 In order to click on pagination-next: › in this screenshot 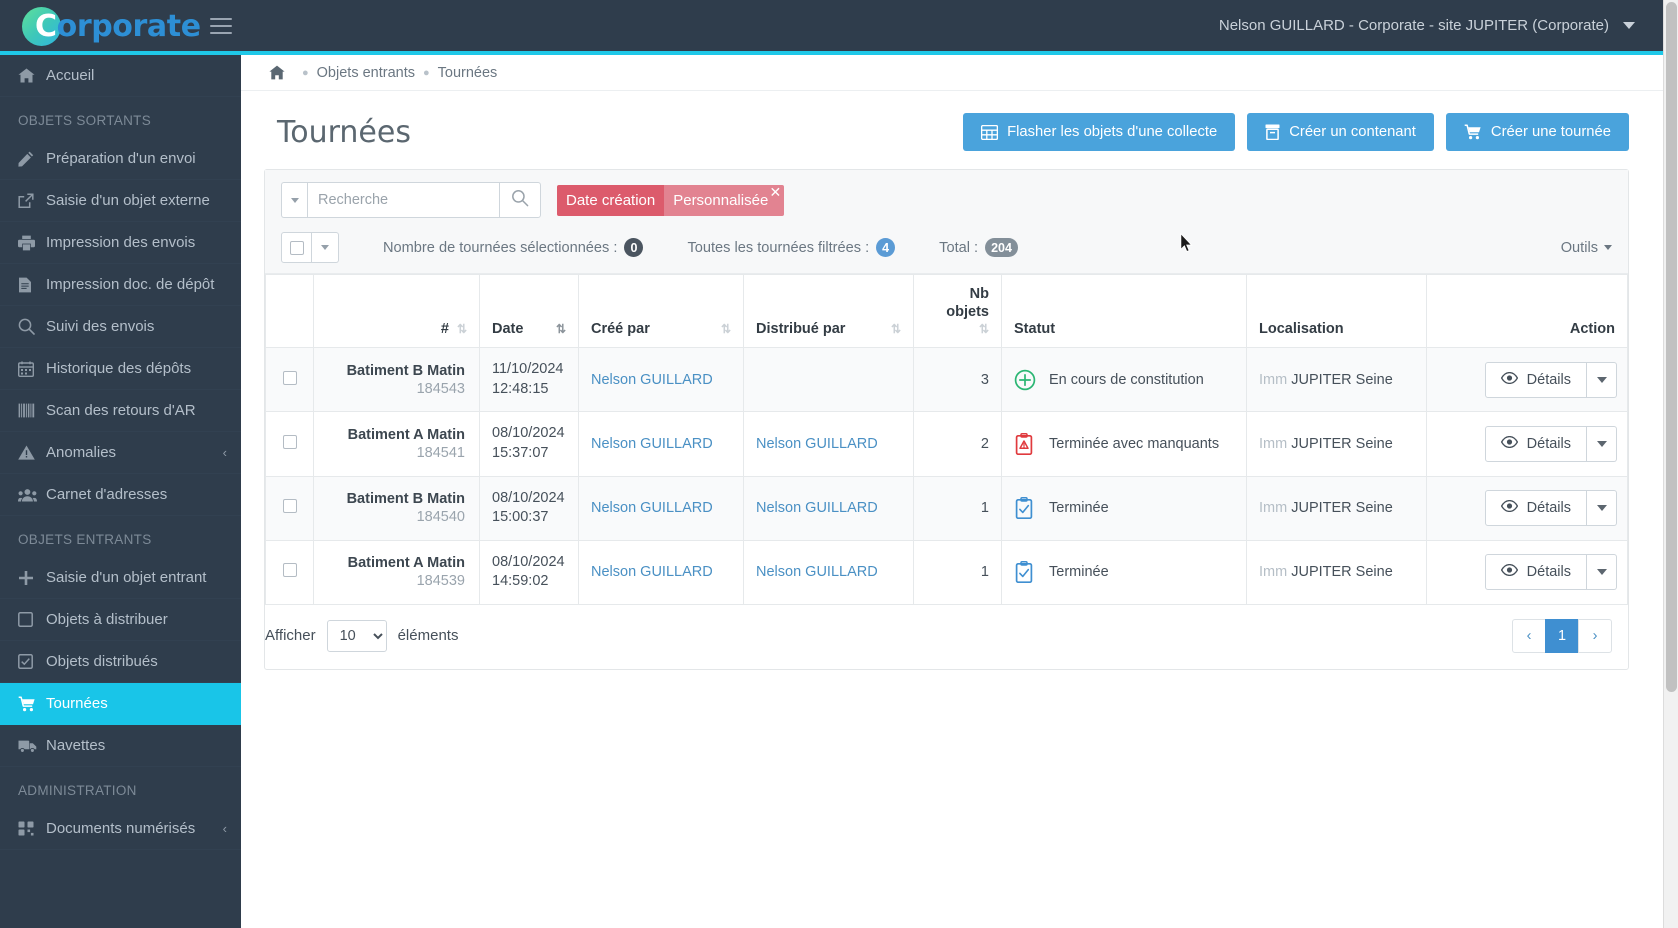, I will do `click(1595, 635)`.